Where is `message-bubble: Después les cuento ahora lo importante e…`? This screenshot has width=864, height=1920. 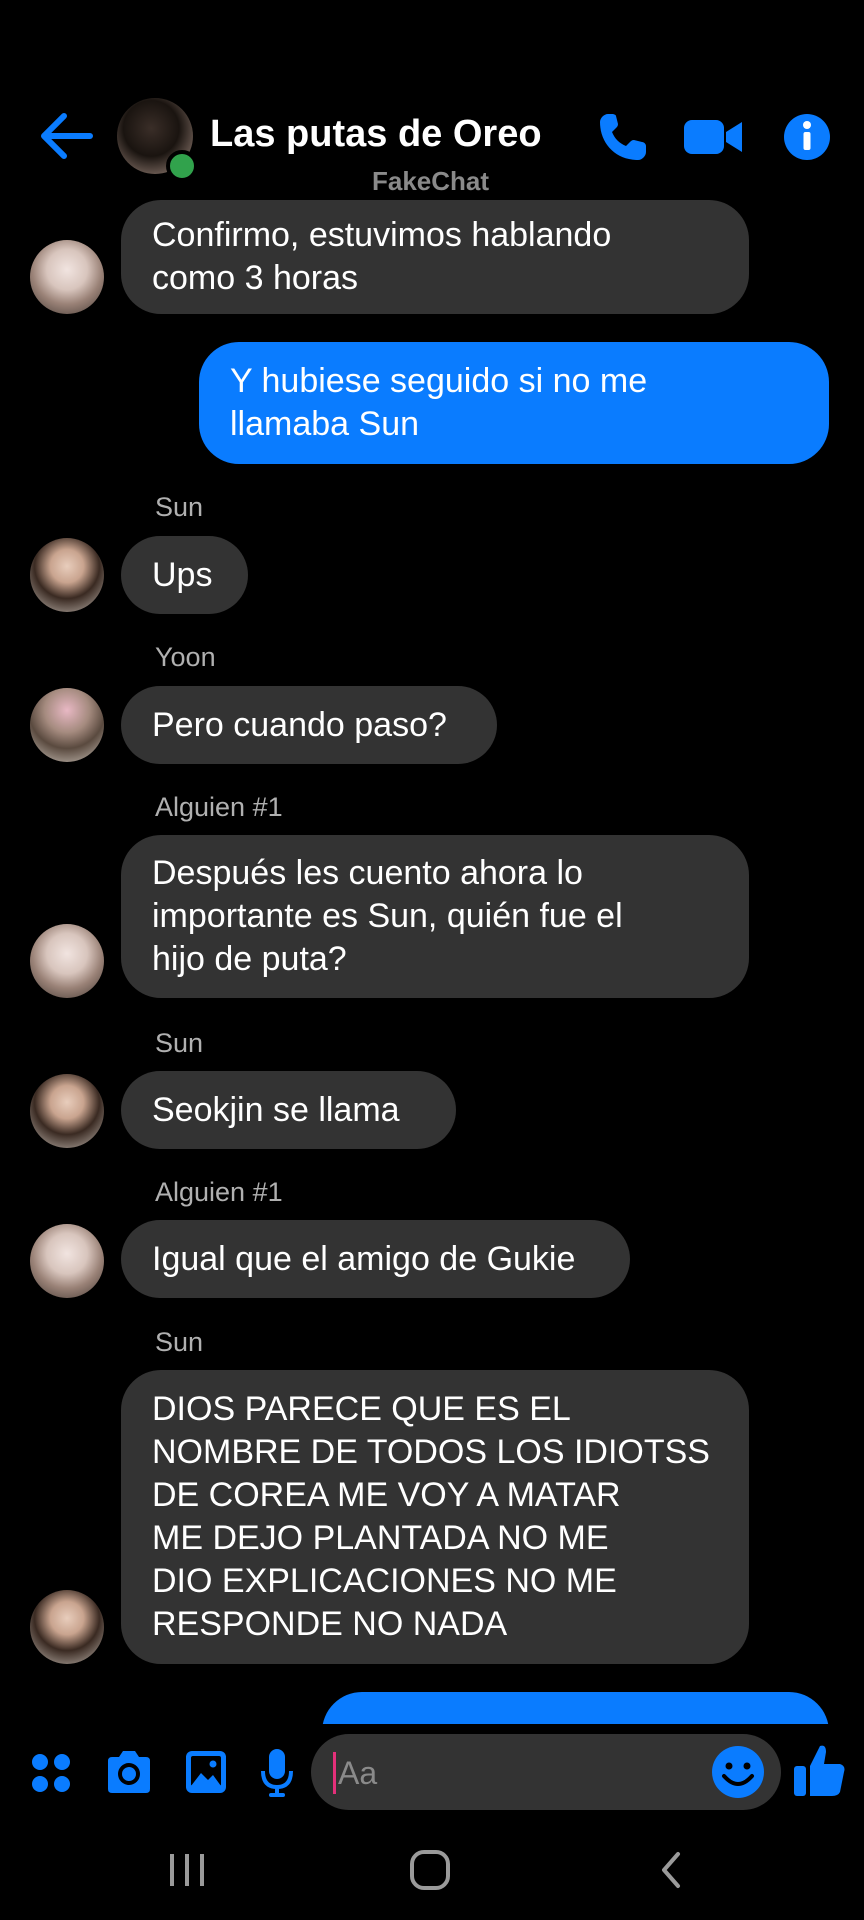 message-bubble: Después les cuento ahora lo importante e… is located at coordinates (435, 916).